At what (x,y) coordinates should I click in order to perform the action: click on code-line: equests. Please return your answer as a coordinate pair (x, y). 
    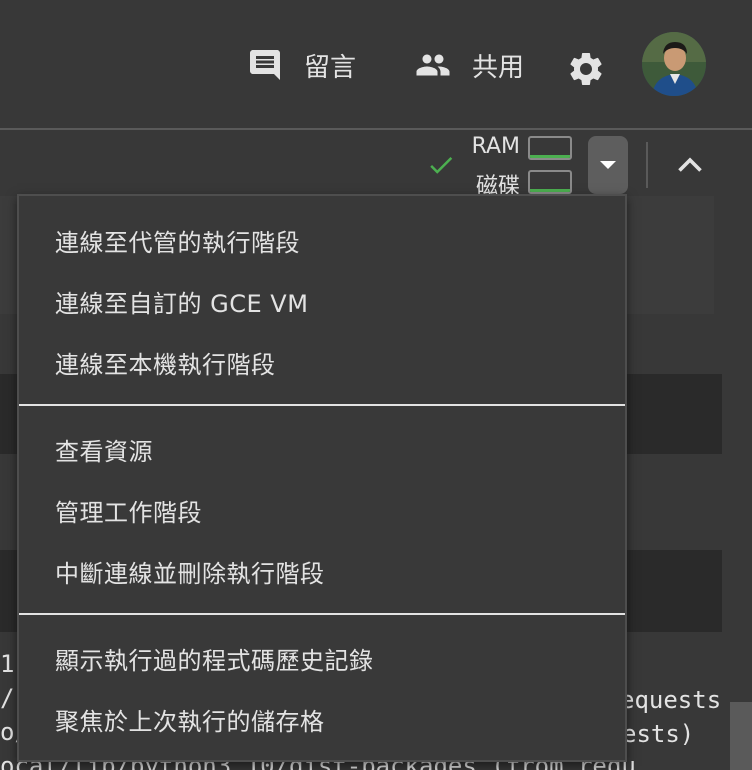
    Looking at the image, I should click on (671, 700).